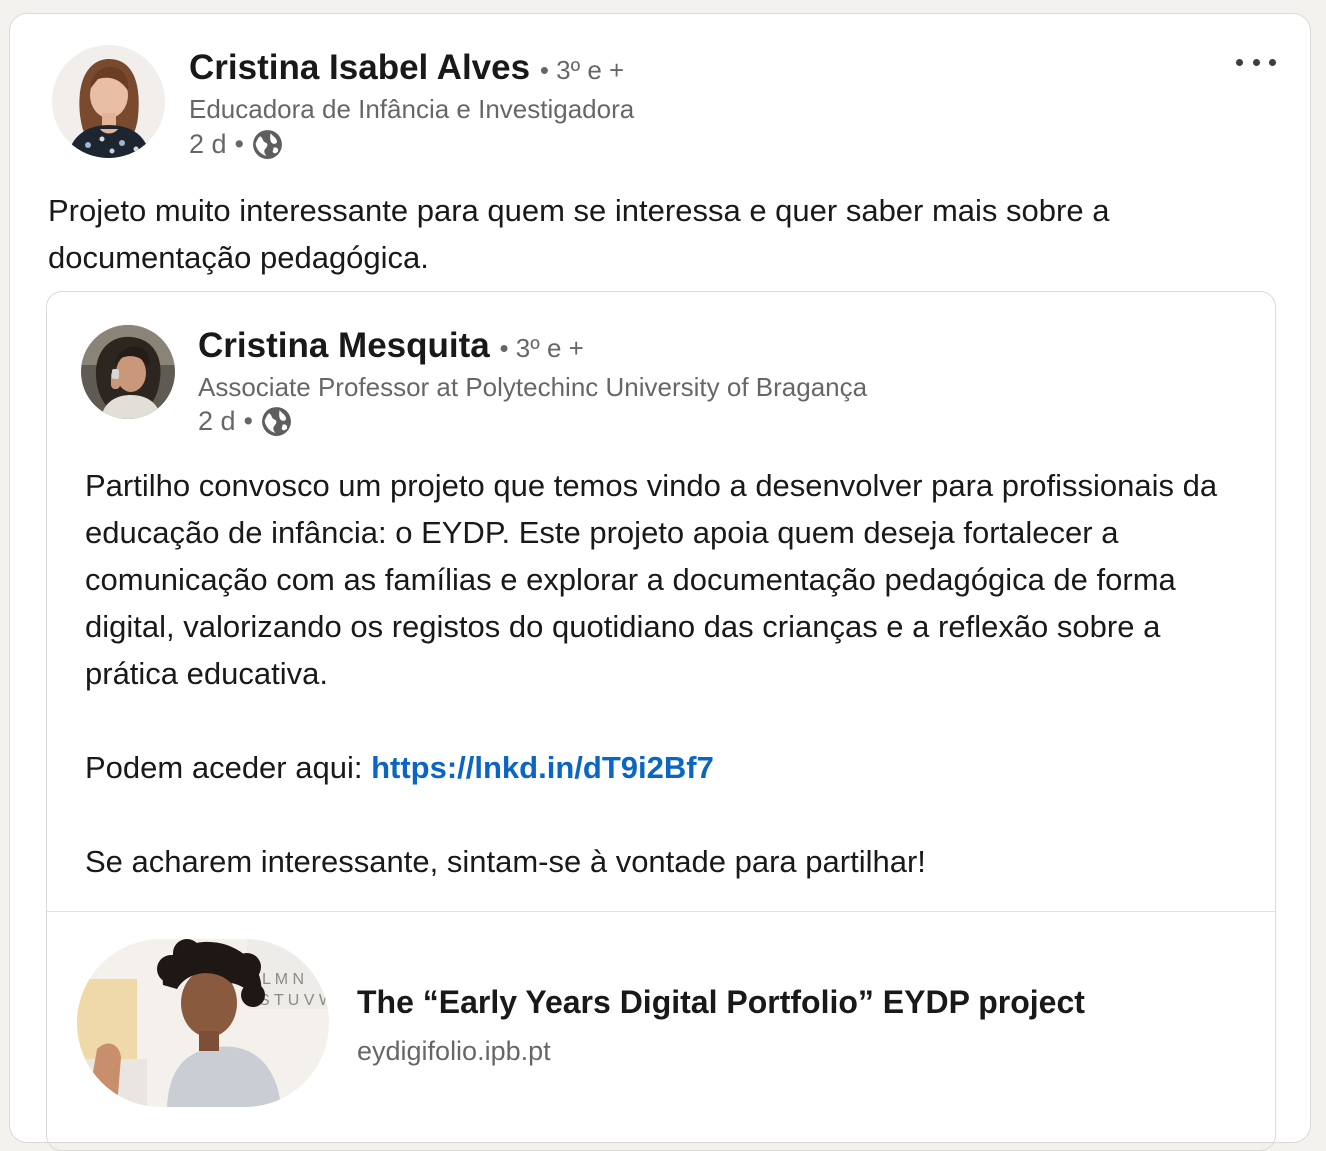 The image size is (1326, 1151). Describe the element at coordinates (217, 421) in the screenshot. I see `shared-post-time: 2 d` at that location.